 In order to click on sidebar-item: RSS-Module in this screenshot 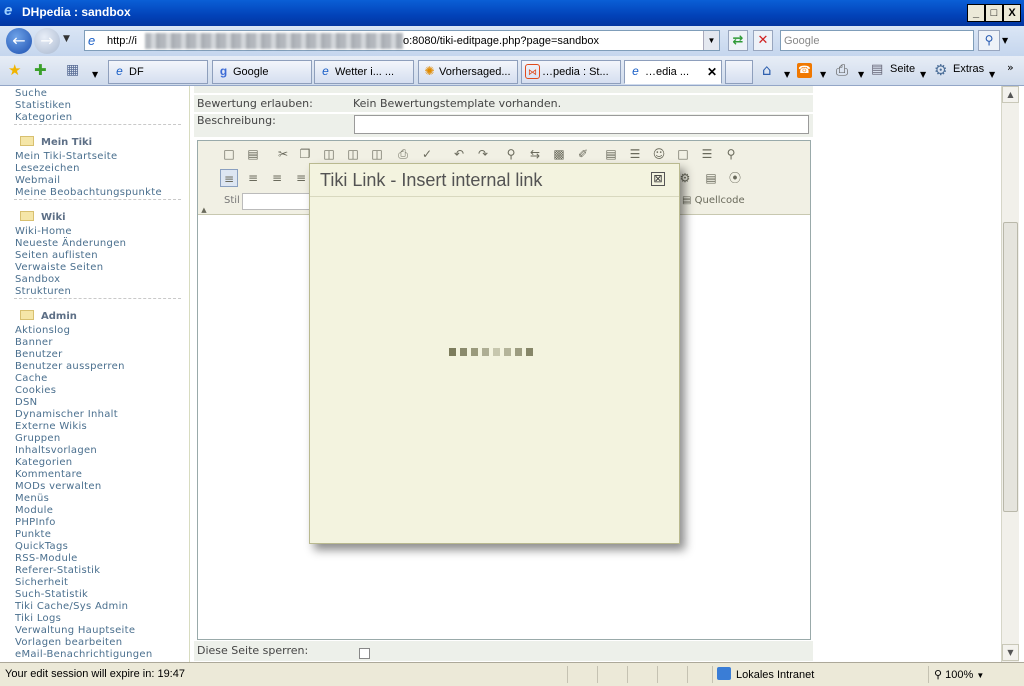, I will do `click(46, 558)`.